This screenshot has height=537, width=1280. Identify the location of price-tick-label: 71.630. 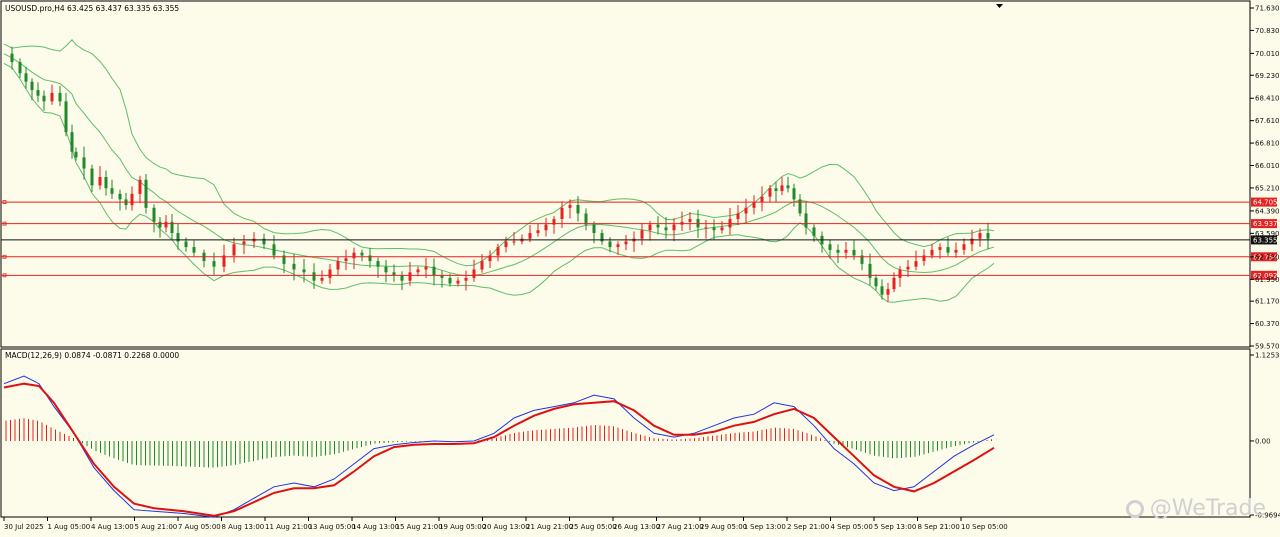
(1267, 9).